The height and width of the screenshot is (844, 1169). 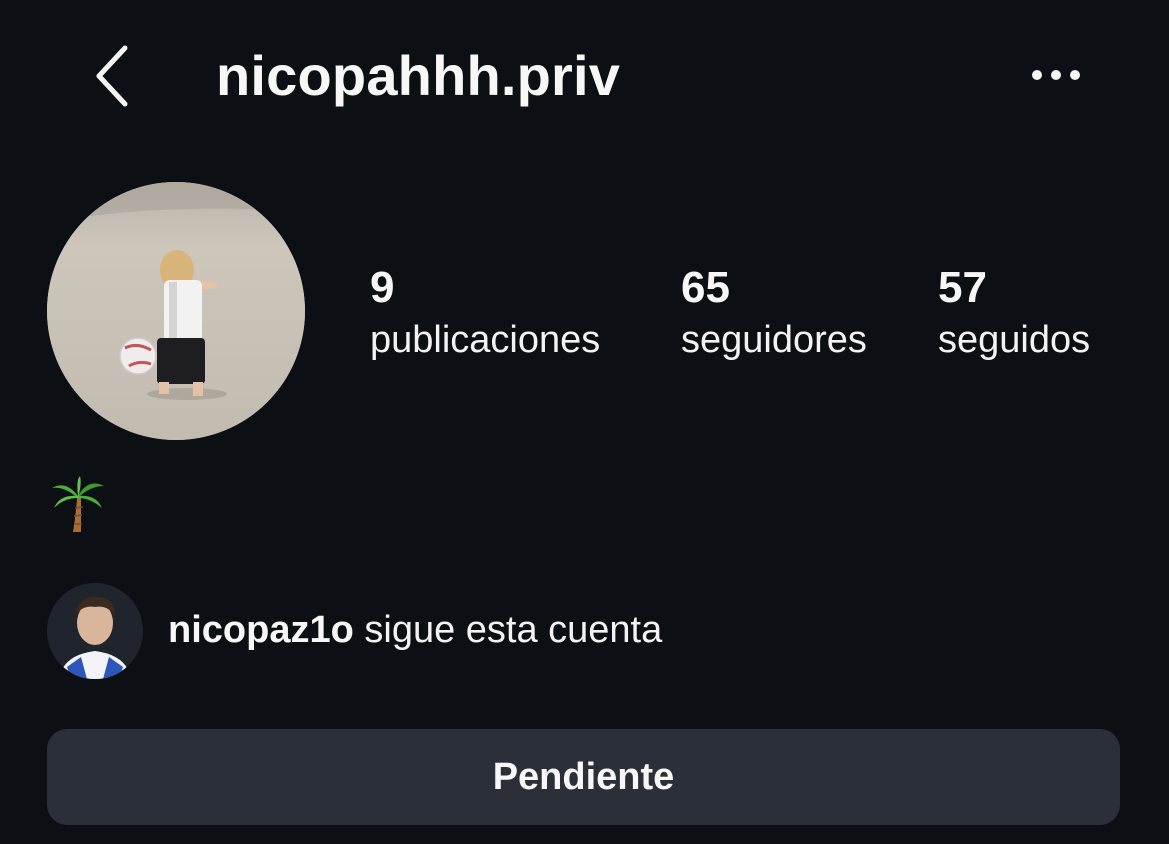 I want to click on mutual-follower-photo, so click(x=95, y=631).